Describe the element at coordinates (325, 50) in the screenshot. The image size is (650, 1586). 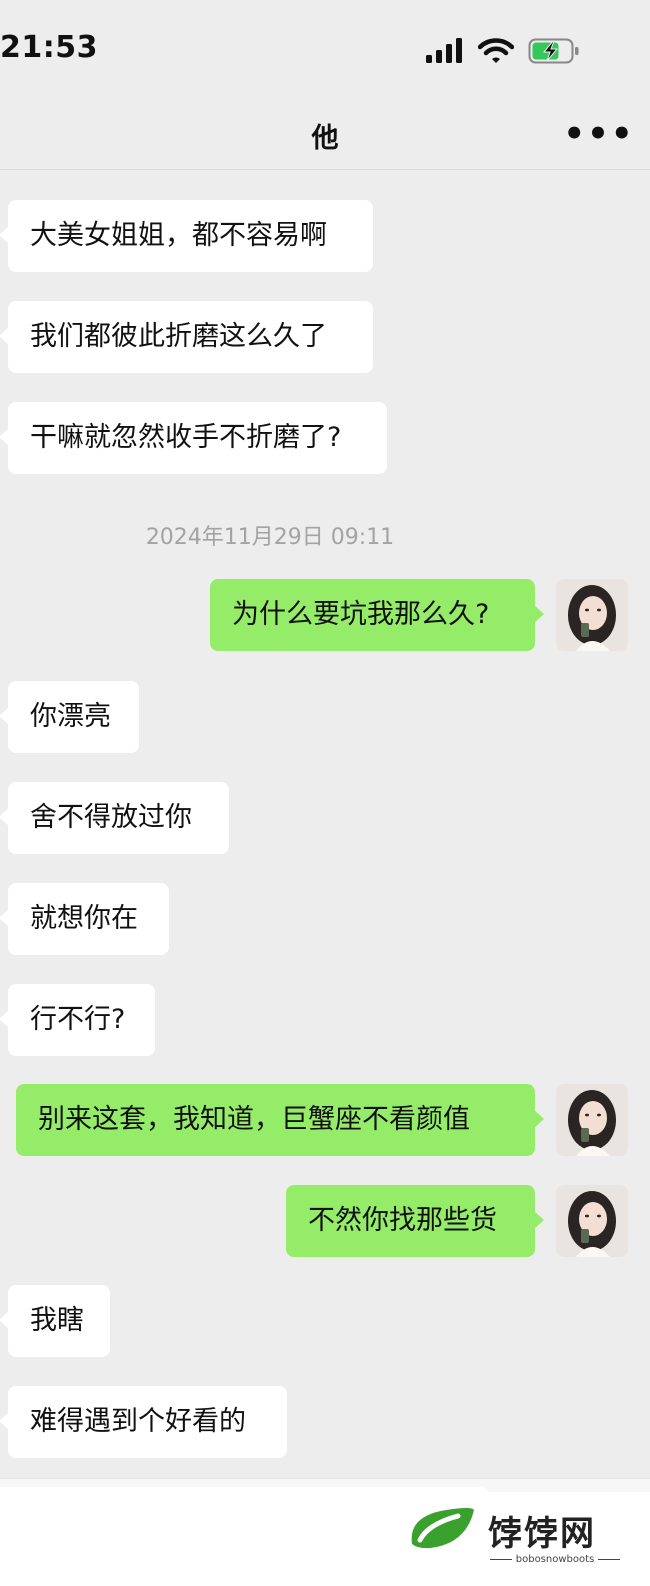
I see `status-bar: 21:53` at that location.